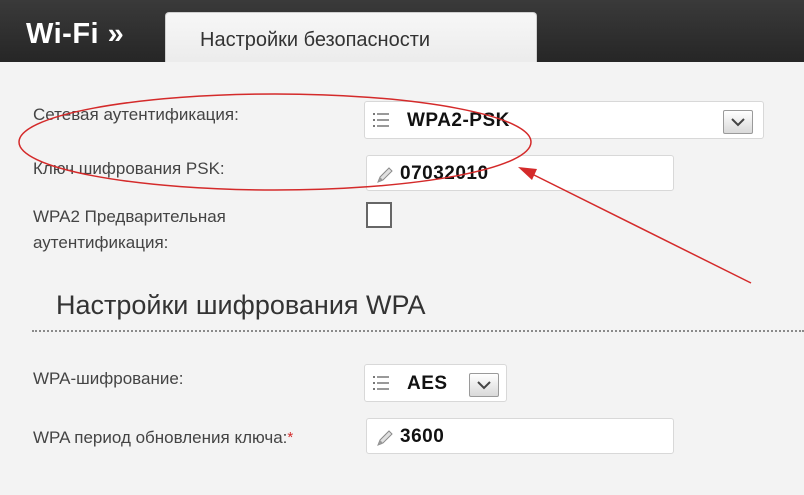 This screenshot has width=804, height=495. What do you see at coordinates (639, 227) in the screenshot?
I see `annotation-arrow-line` at bounding box center [639, 227].